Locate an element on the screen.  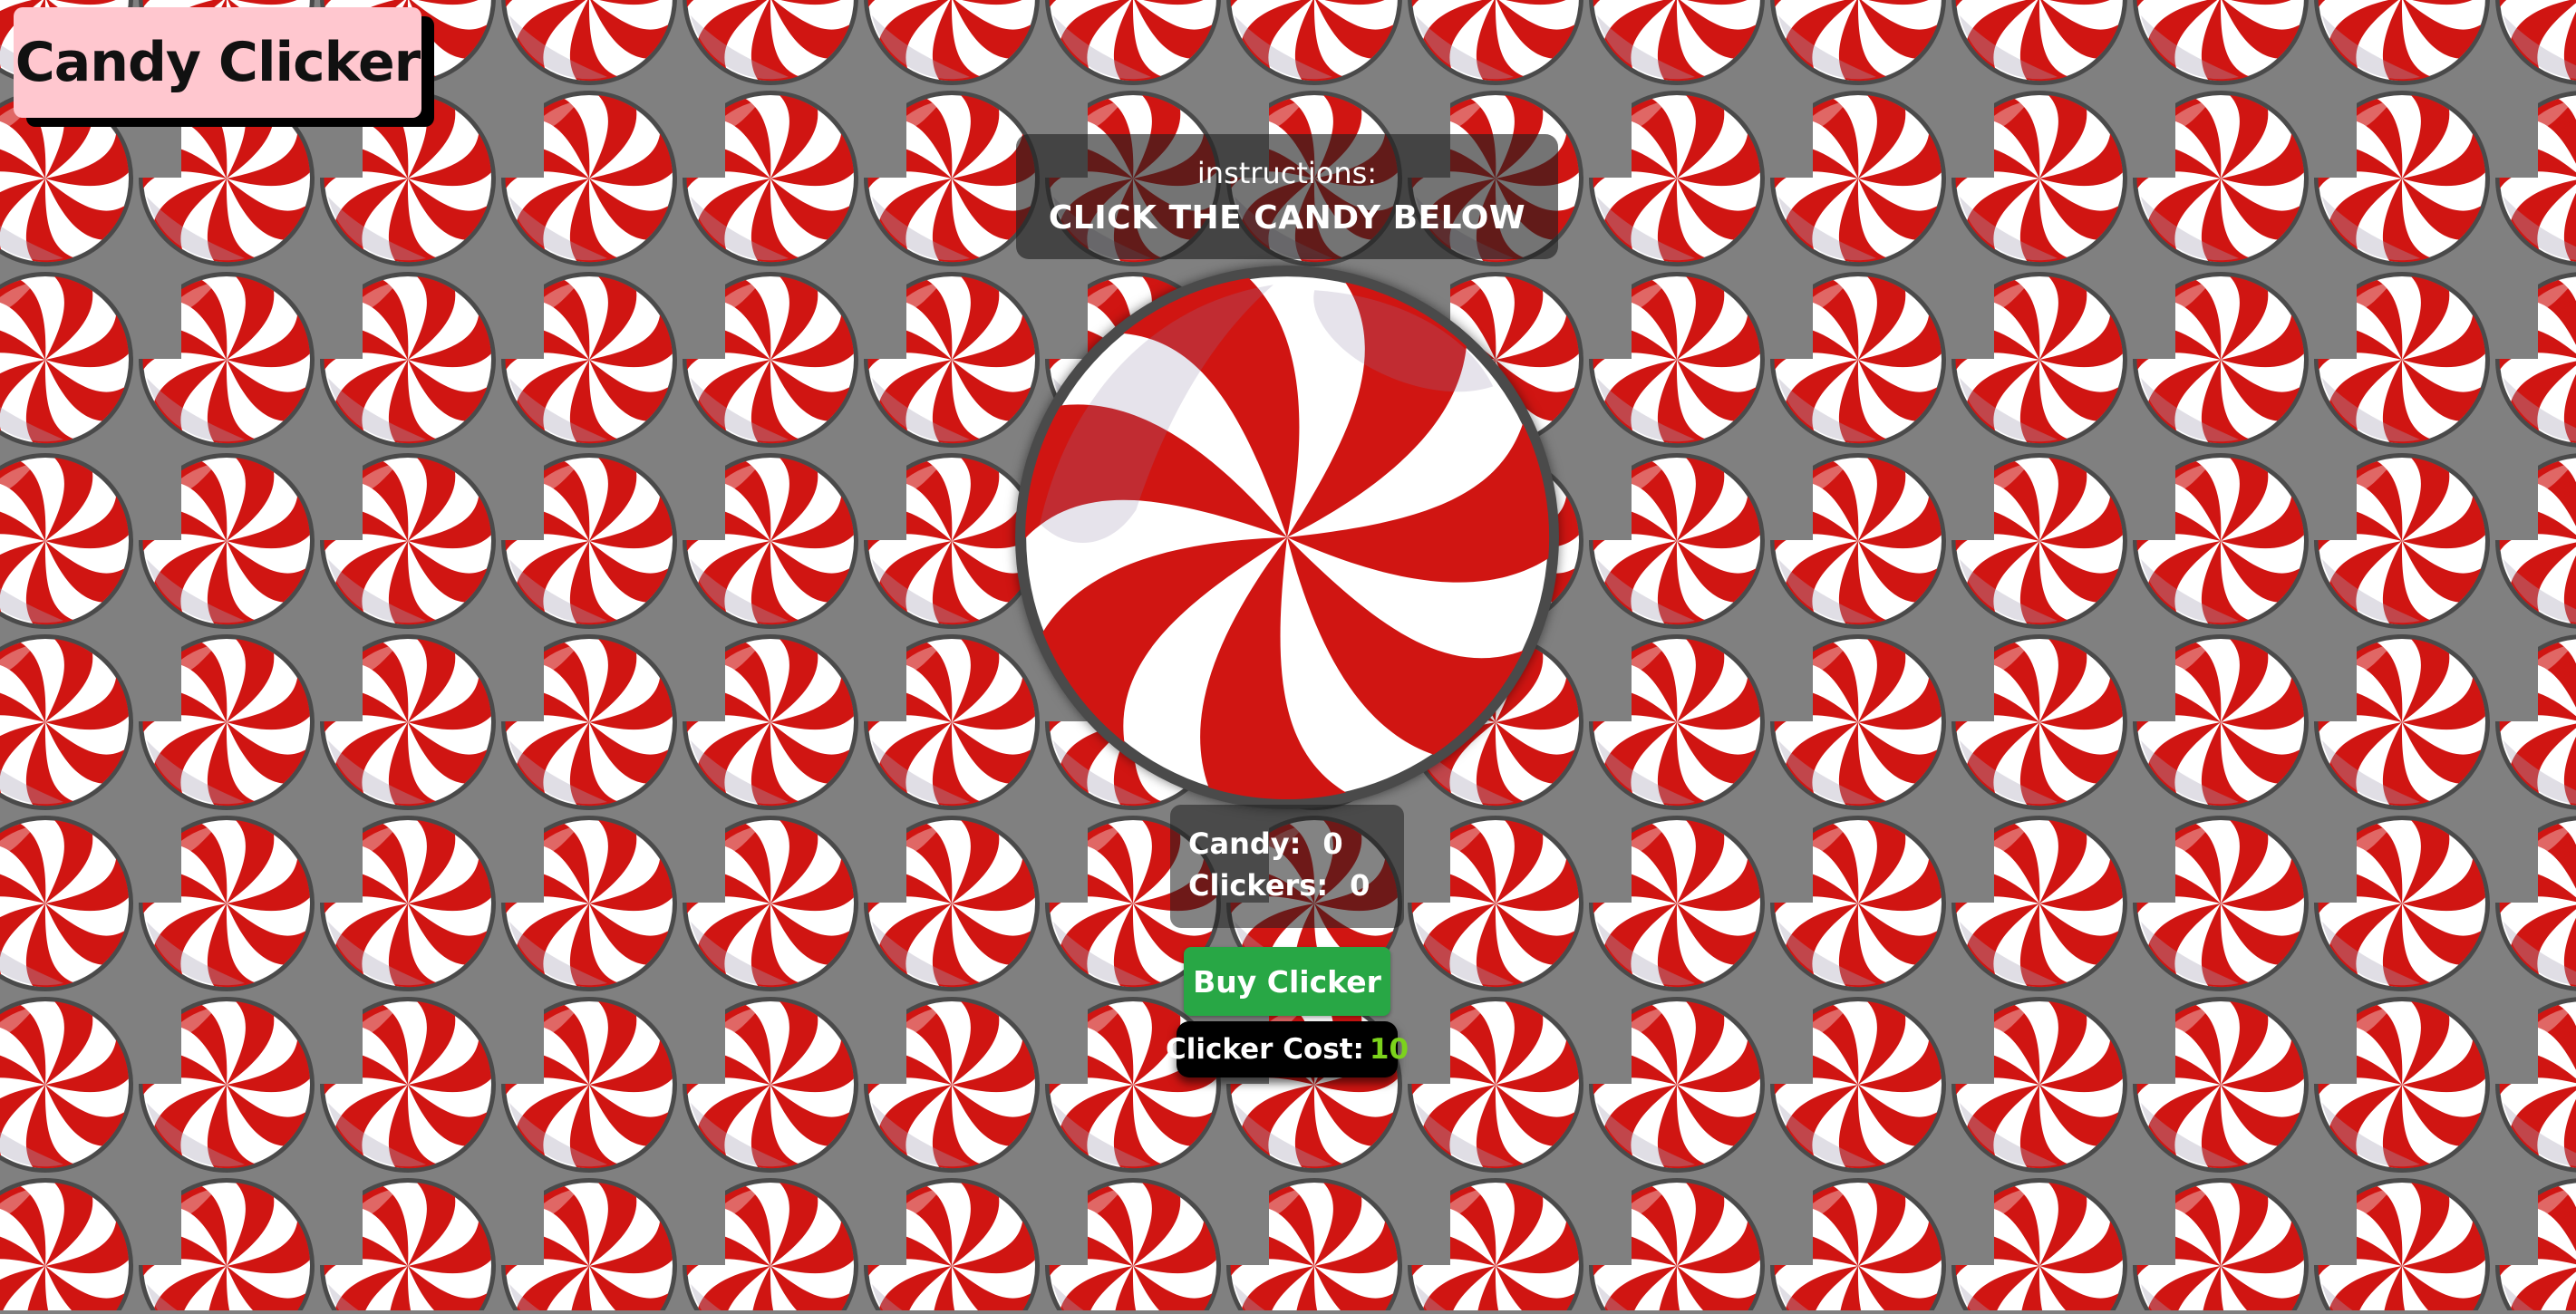
candy-stat: Candy: 0 is located at coordinates (1265, 843).